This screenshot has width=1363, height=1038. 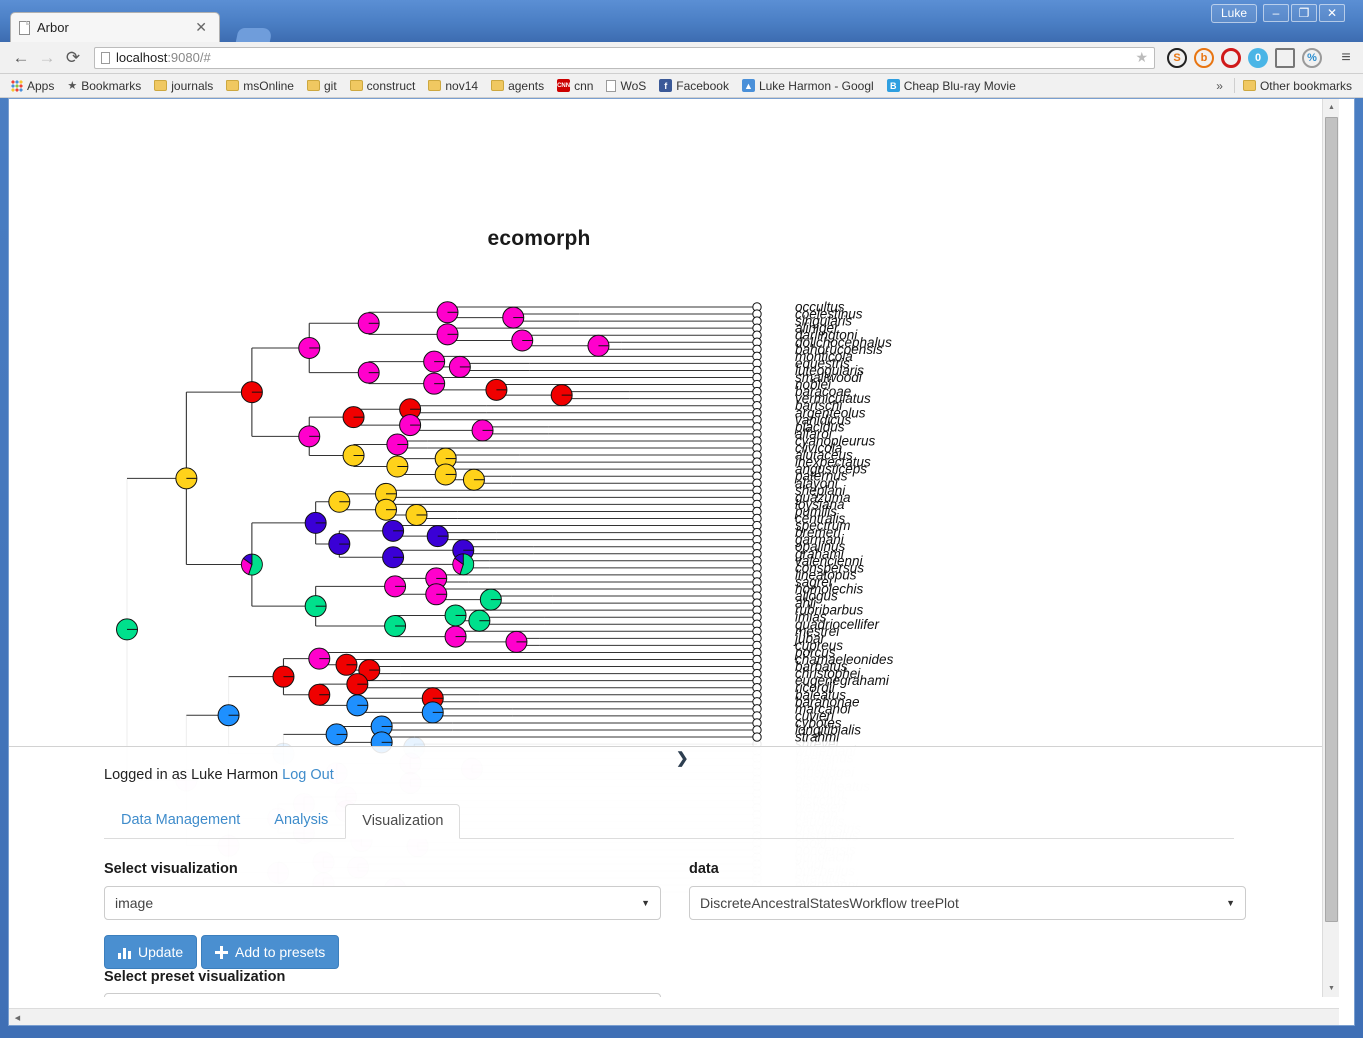 What do you see at coordinates (704, 869) in the screenshot?
I see `data-label: data` at bounding box center [704, 869].